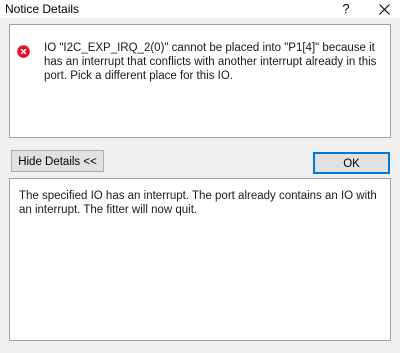  Describe the element at coordinates (346, 9) in the screenshot. I see `help-button: ?` at that location.